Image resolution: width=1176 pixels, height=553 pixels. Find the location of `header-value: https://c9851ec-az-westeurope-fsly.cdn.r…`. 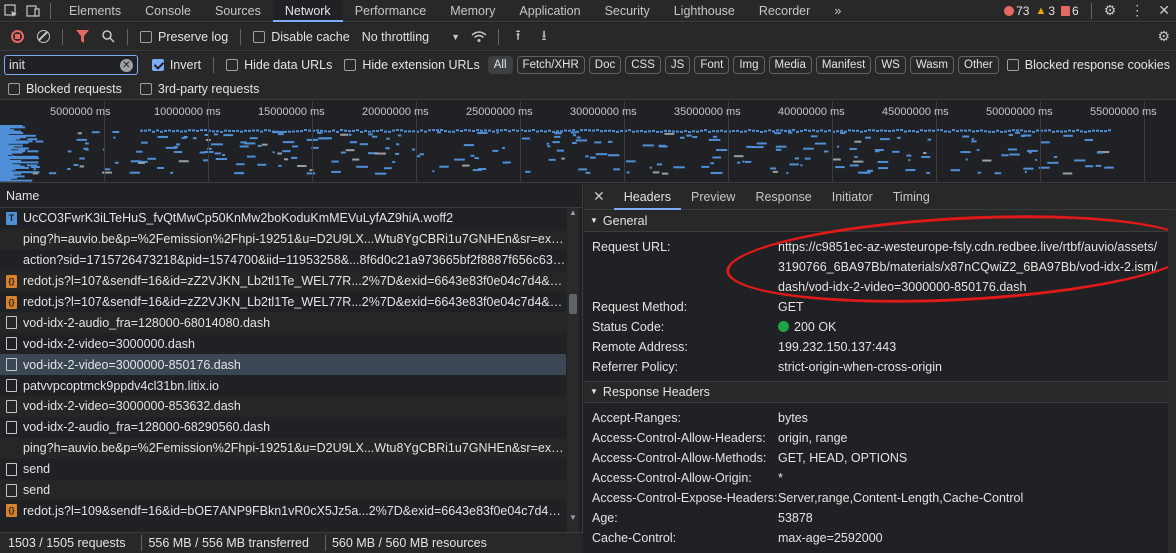

header-value: https://c9851ec-az-westeurope-fsly.cdn.r… is located at coordinates (977, 267).